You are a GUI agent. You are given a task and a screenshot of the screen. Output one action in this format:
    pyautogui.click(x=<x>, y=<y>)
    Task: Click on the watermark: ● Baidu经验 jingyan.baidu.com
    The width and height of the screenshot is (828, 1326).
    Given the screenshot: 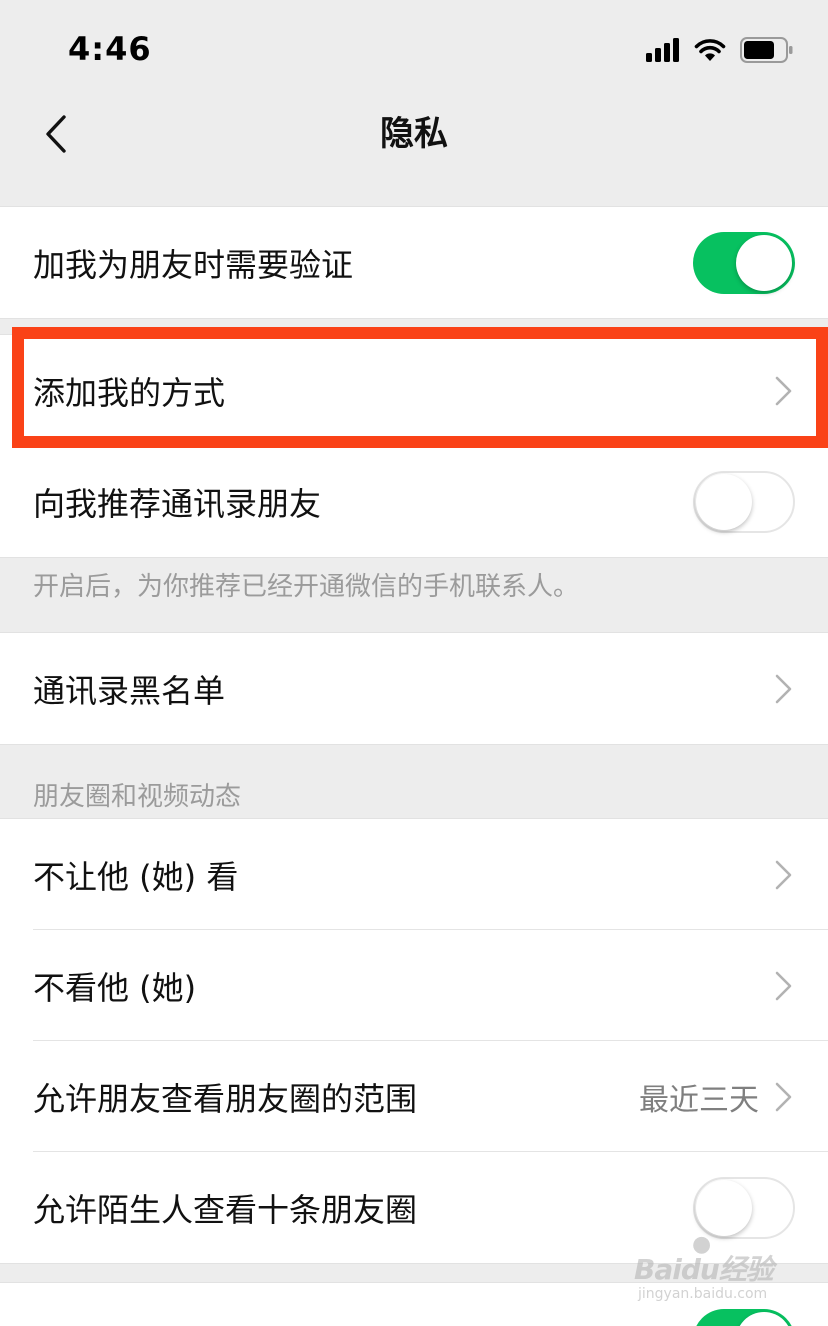 What is the action you would take?
    pyautogui.click(x=714, y=1272)
    